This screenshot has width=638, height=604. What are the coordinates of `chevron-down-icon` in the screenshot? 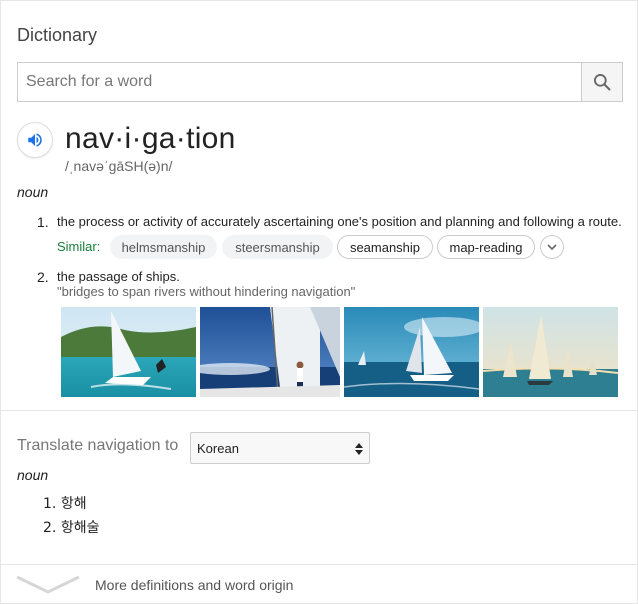 It's located at (552, 247).